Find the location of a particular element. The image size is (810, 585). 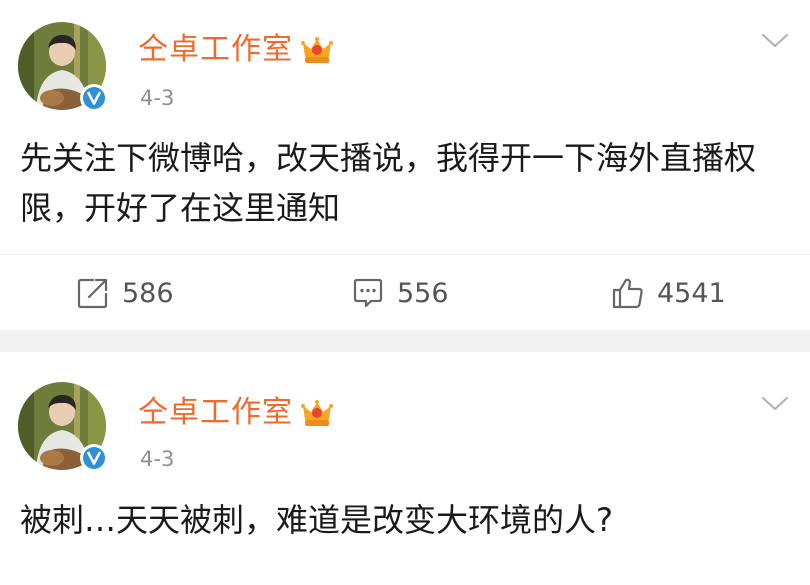

post-separator is located at coordinates (405, 341).